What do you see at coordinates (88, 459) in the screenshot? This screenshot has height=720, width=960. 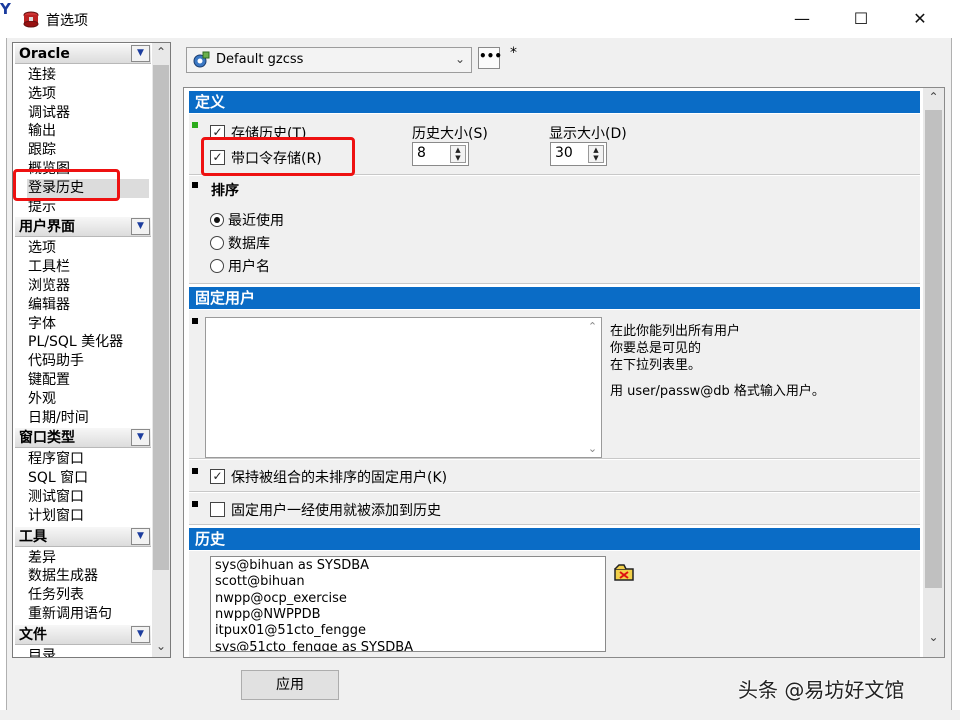 I see `nav-item: 程序窗口` at bounding box center [88, 459].